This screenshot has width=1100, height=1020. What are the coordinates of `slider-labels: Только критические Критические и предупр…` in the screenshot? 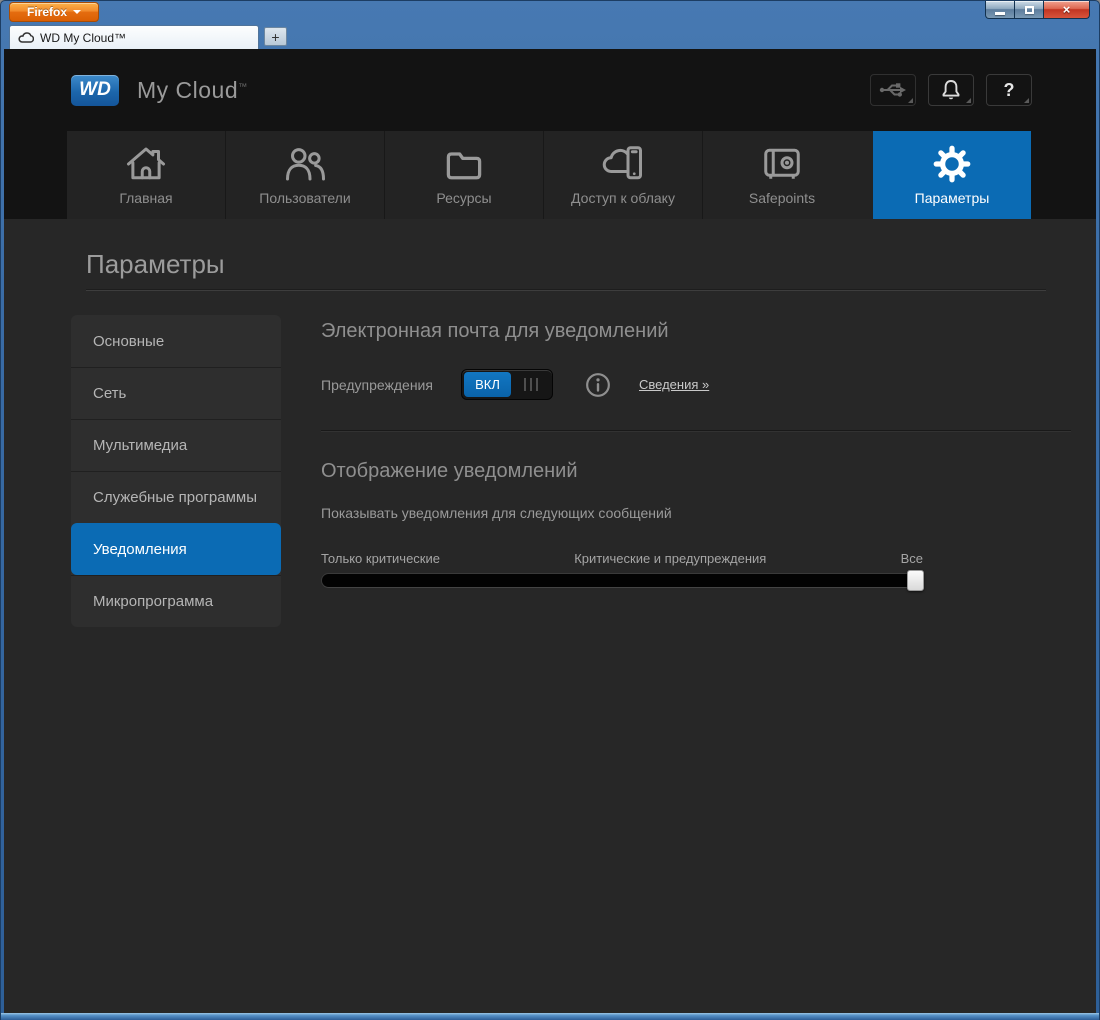 It's located at (622, 558).